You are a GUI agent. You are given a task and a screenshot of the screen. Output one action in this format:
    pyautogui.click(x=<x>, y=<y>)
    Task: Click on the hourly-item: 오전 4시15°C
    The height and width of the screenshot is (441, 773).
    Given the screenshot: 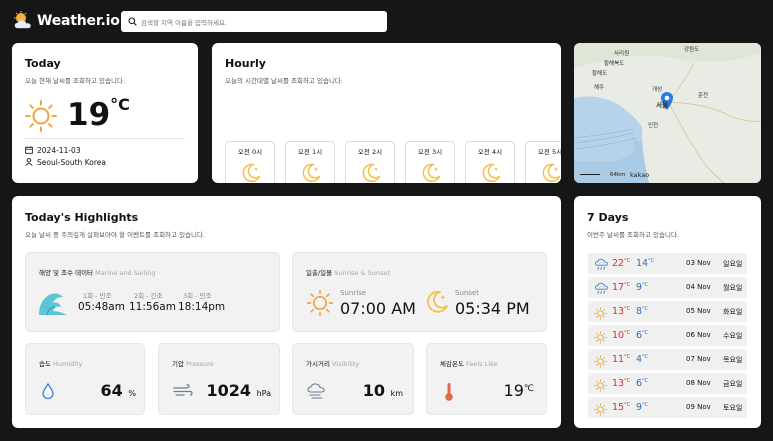 What is the action you would take?
    pyautogui.click(x=490, y=162)
    